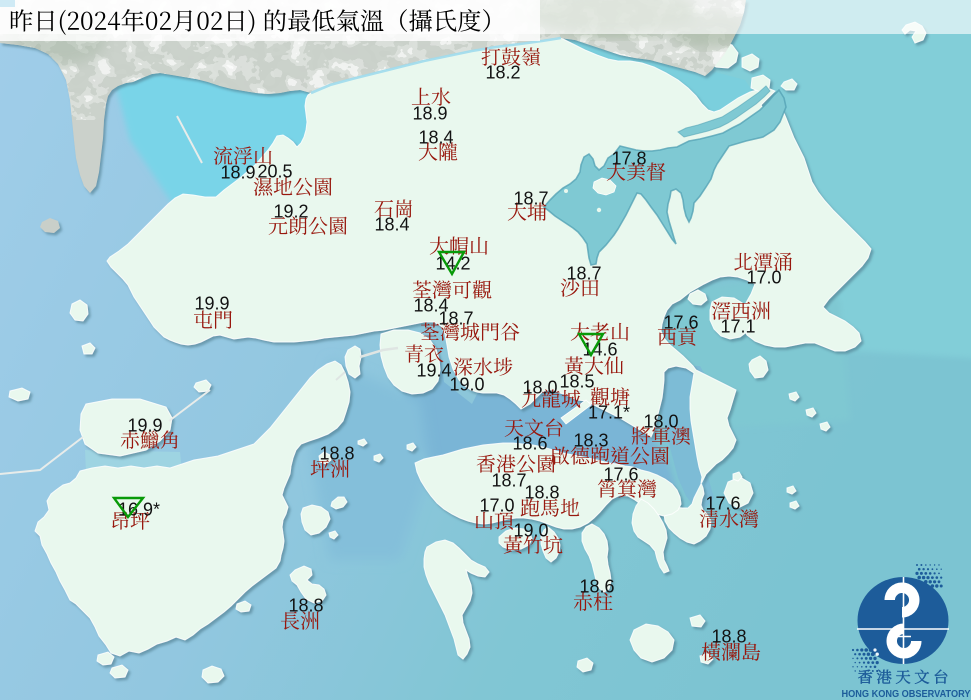 The image size is (971, 700). What do you see at coordinates (609, 413) in the screenshot?
I see `svg-text: 17.1*` at bounding box center [609, 413].